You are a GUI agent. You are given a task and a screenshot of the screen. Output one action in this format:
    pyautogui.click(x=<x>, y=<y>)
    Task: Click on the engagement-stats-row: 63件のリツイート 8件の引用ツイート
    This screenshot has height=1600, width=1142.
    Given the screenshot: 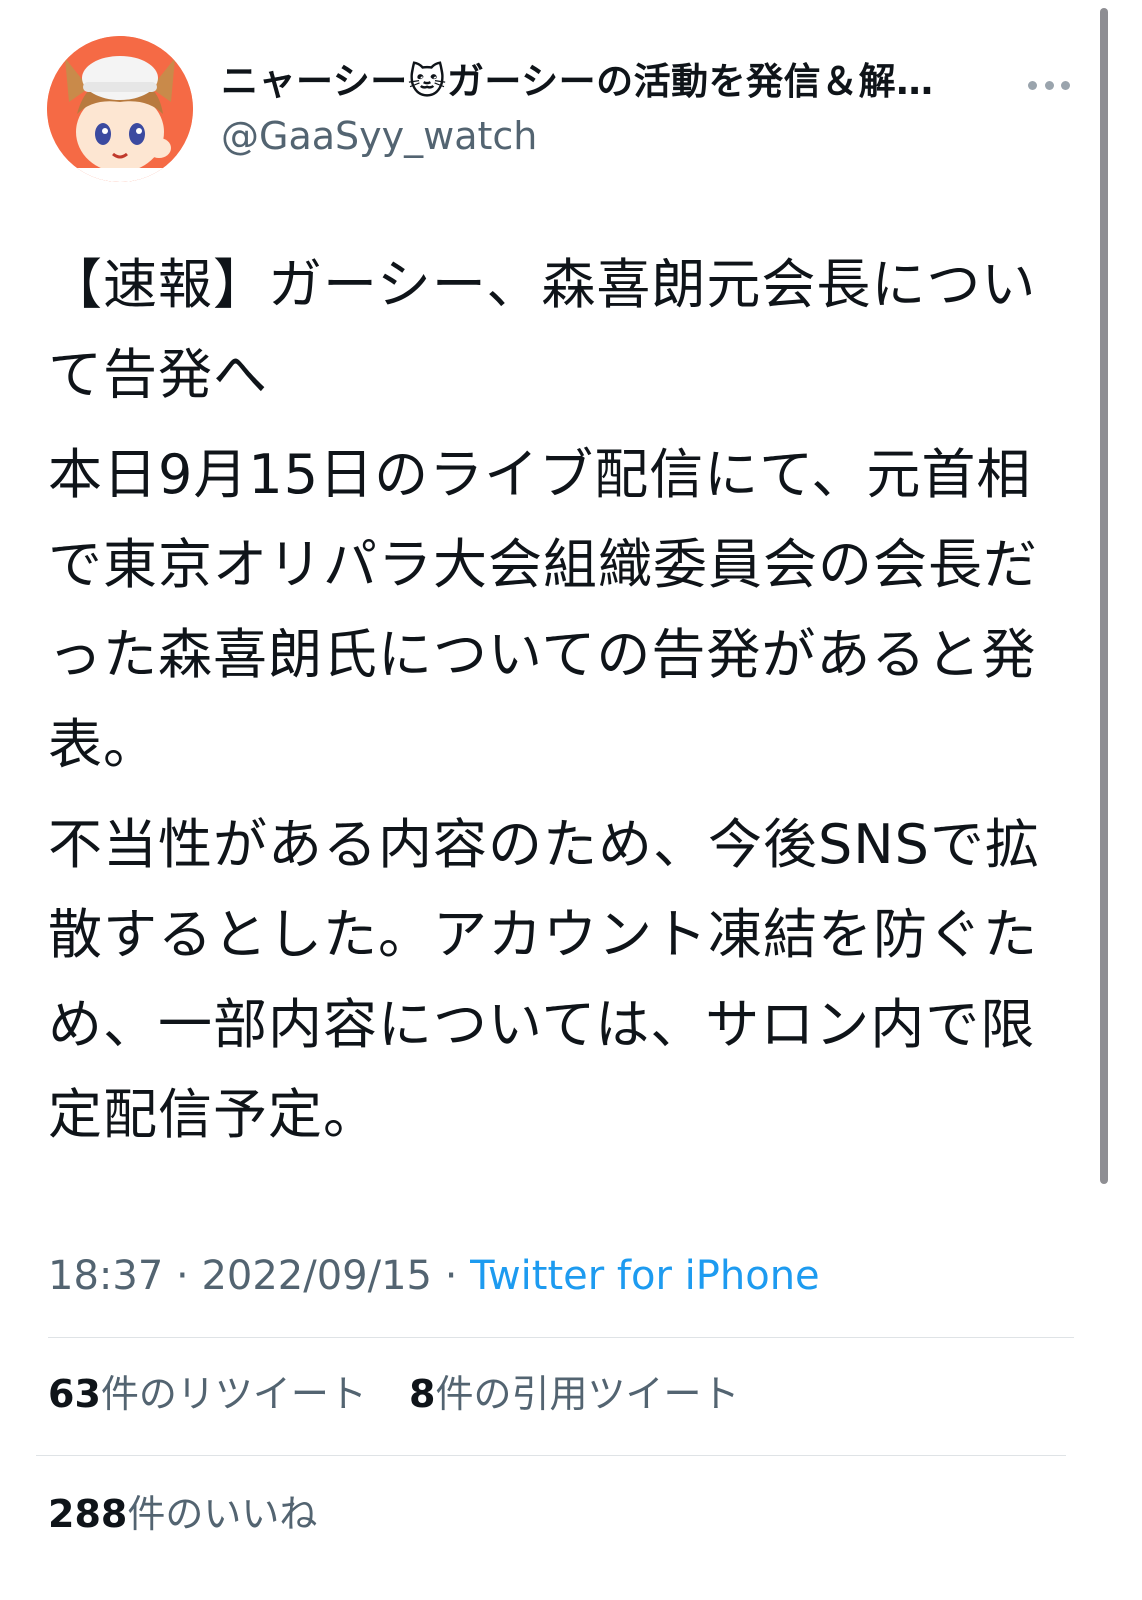 What is the action you would take?
    pyautogui.click(x=408, y=1394)
    